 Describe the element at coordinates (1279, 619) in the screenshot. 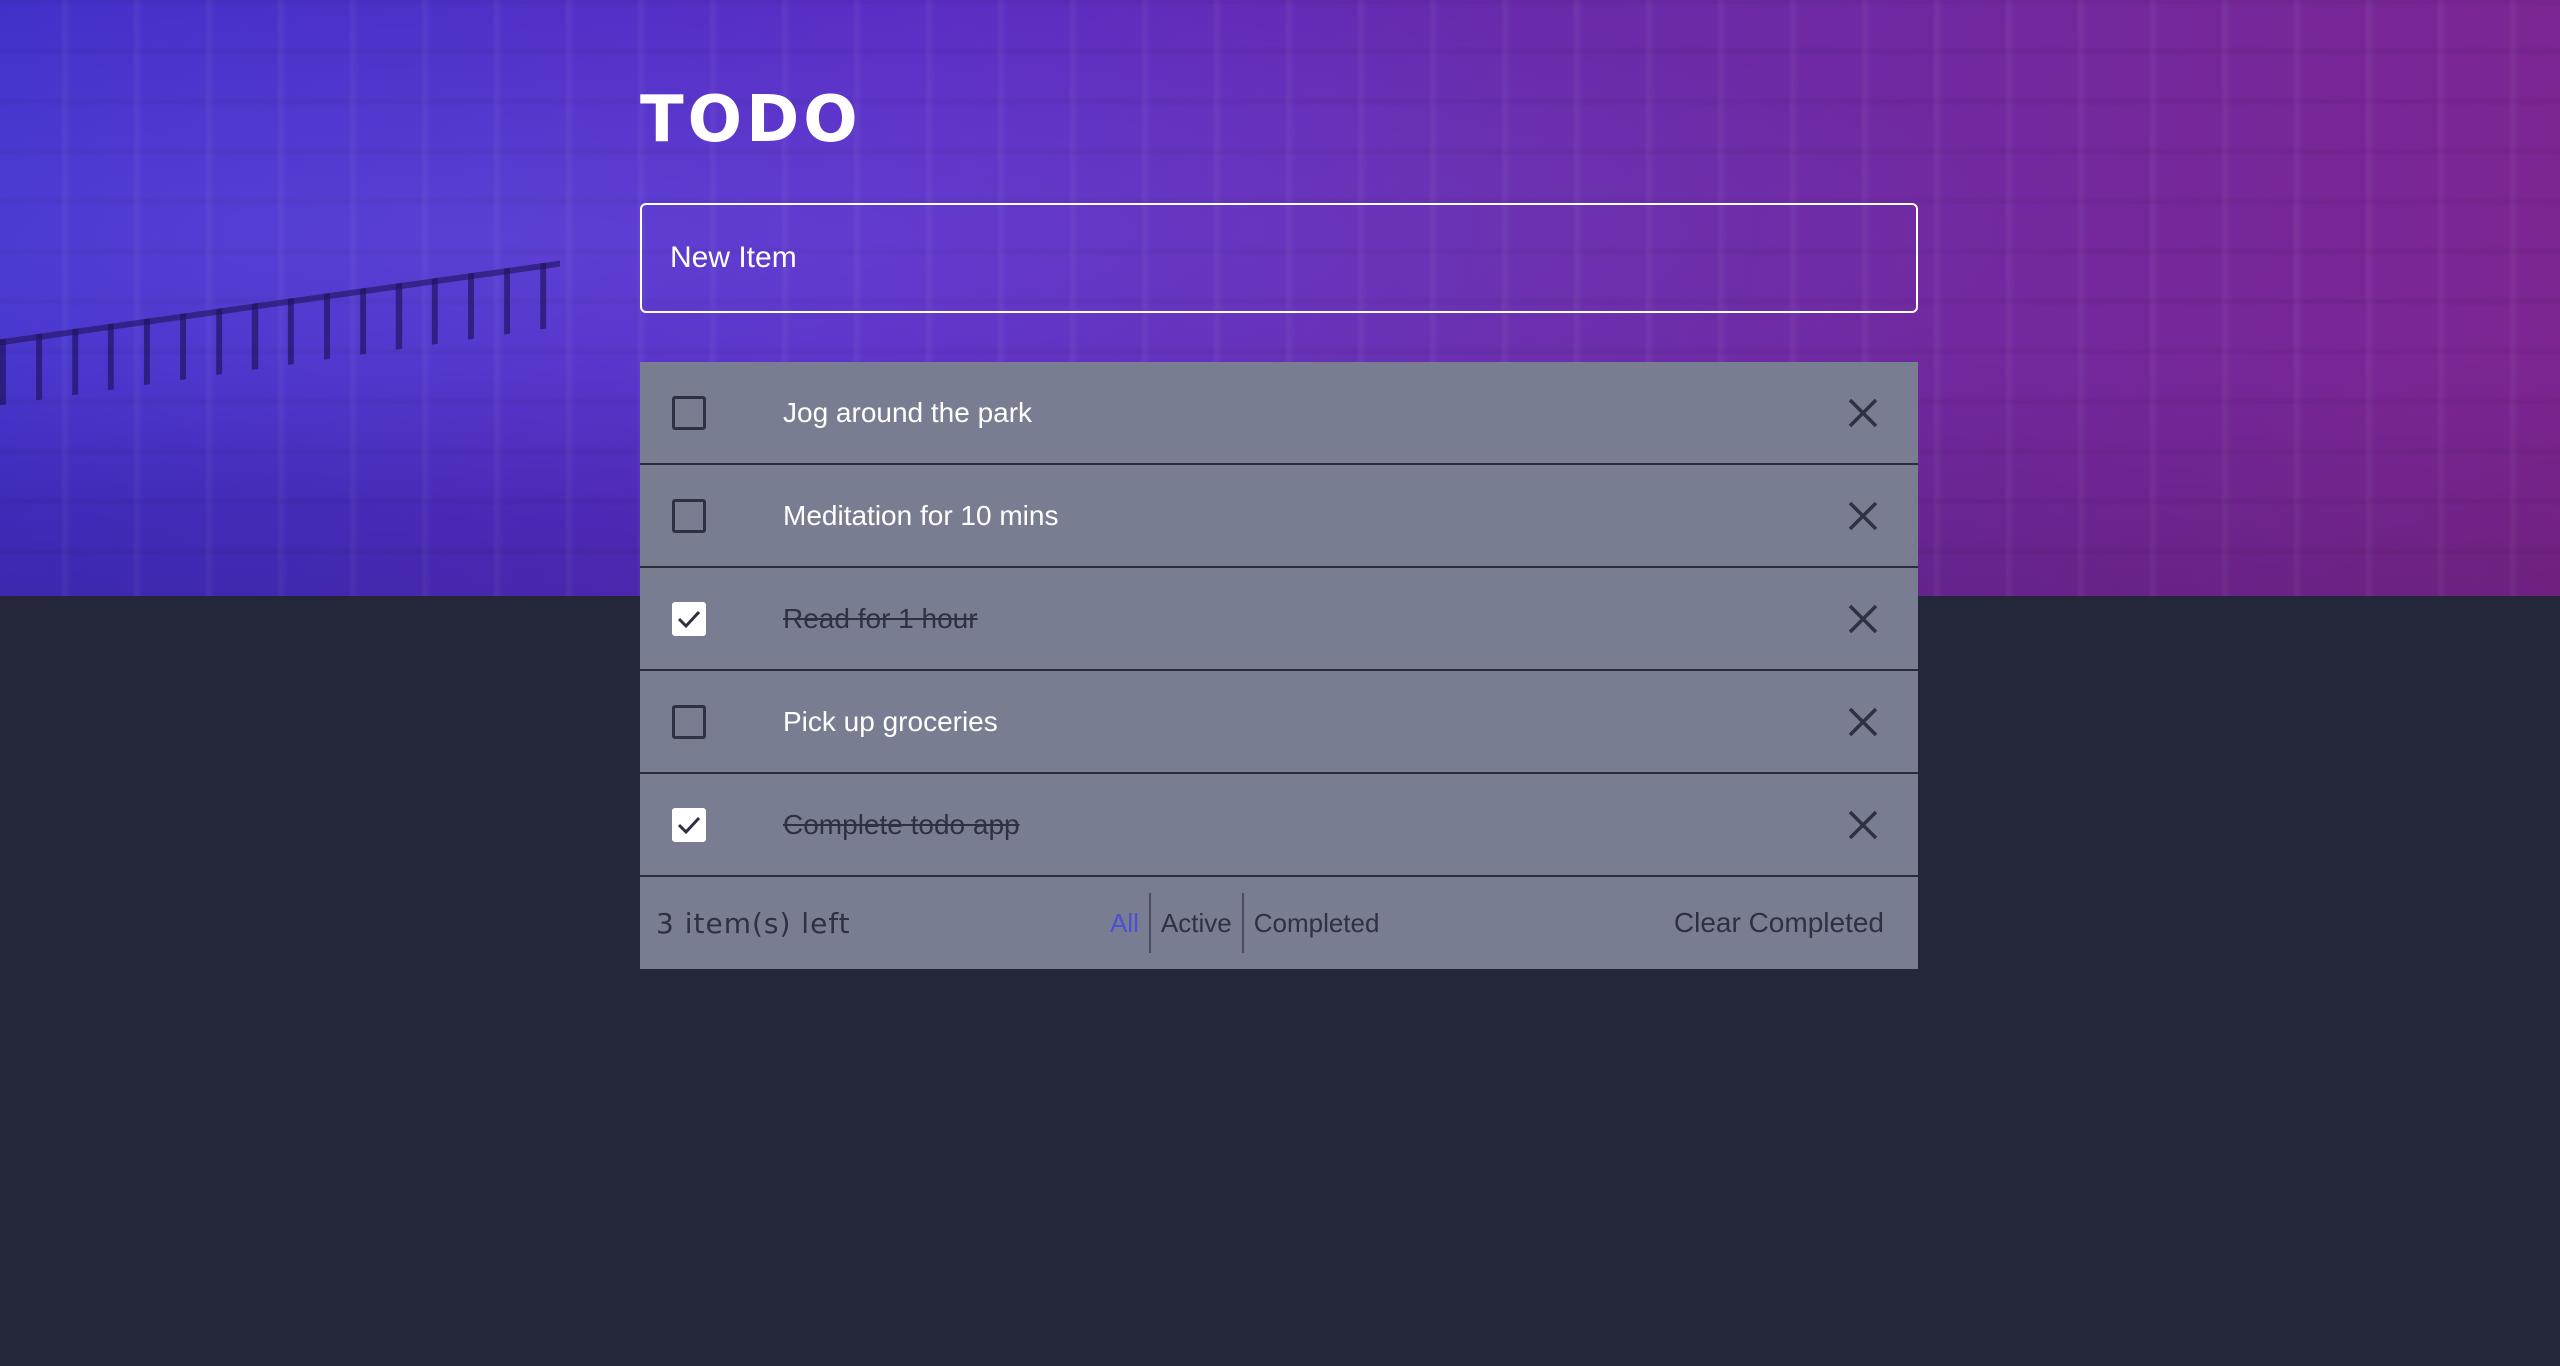

I see `todo-item: Read for 1 hour` at that location.